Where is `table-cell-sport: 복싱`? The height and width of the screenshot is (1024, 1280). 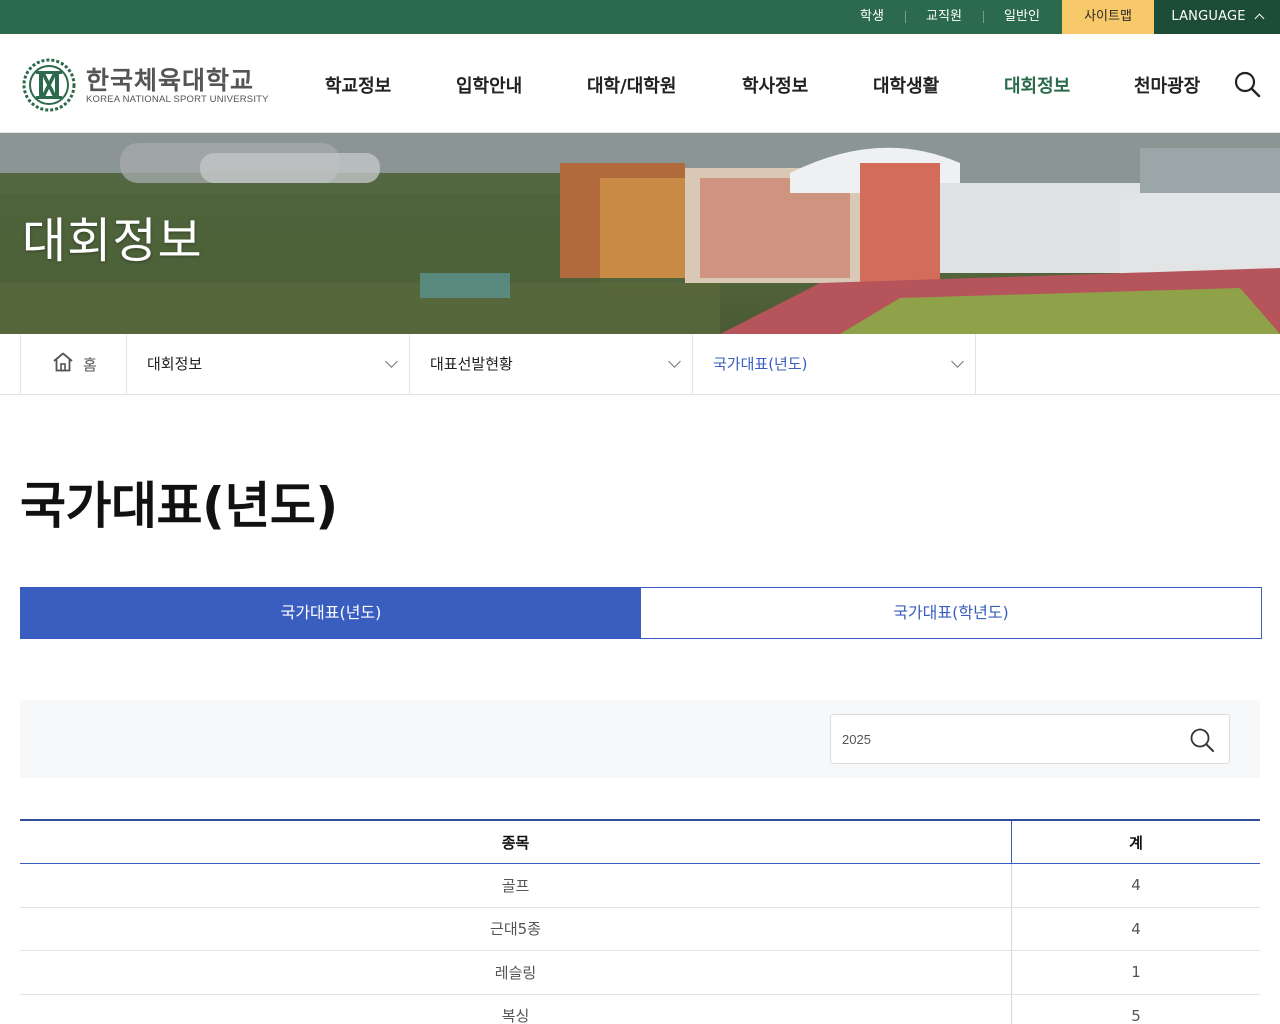
table-cell-sport: 복싱 is located at coordinates (515, 1015).